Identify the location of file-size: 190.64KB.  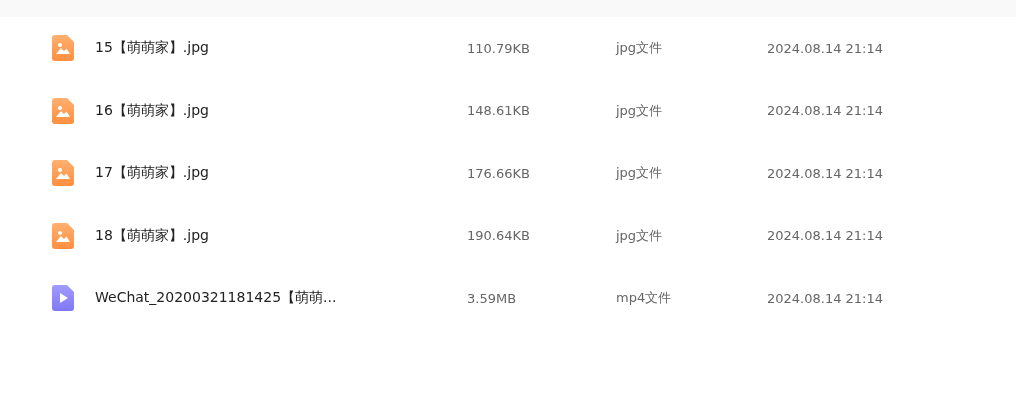
(499, 236).